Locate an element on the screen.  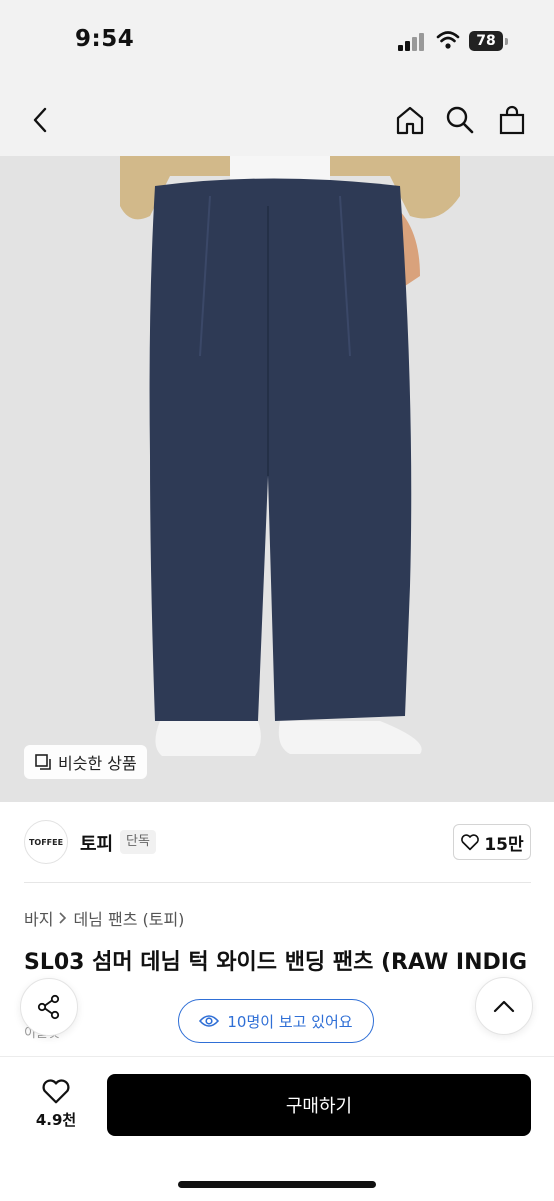
similar-icon is located at coordinates (43, 762).